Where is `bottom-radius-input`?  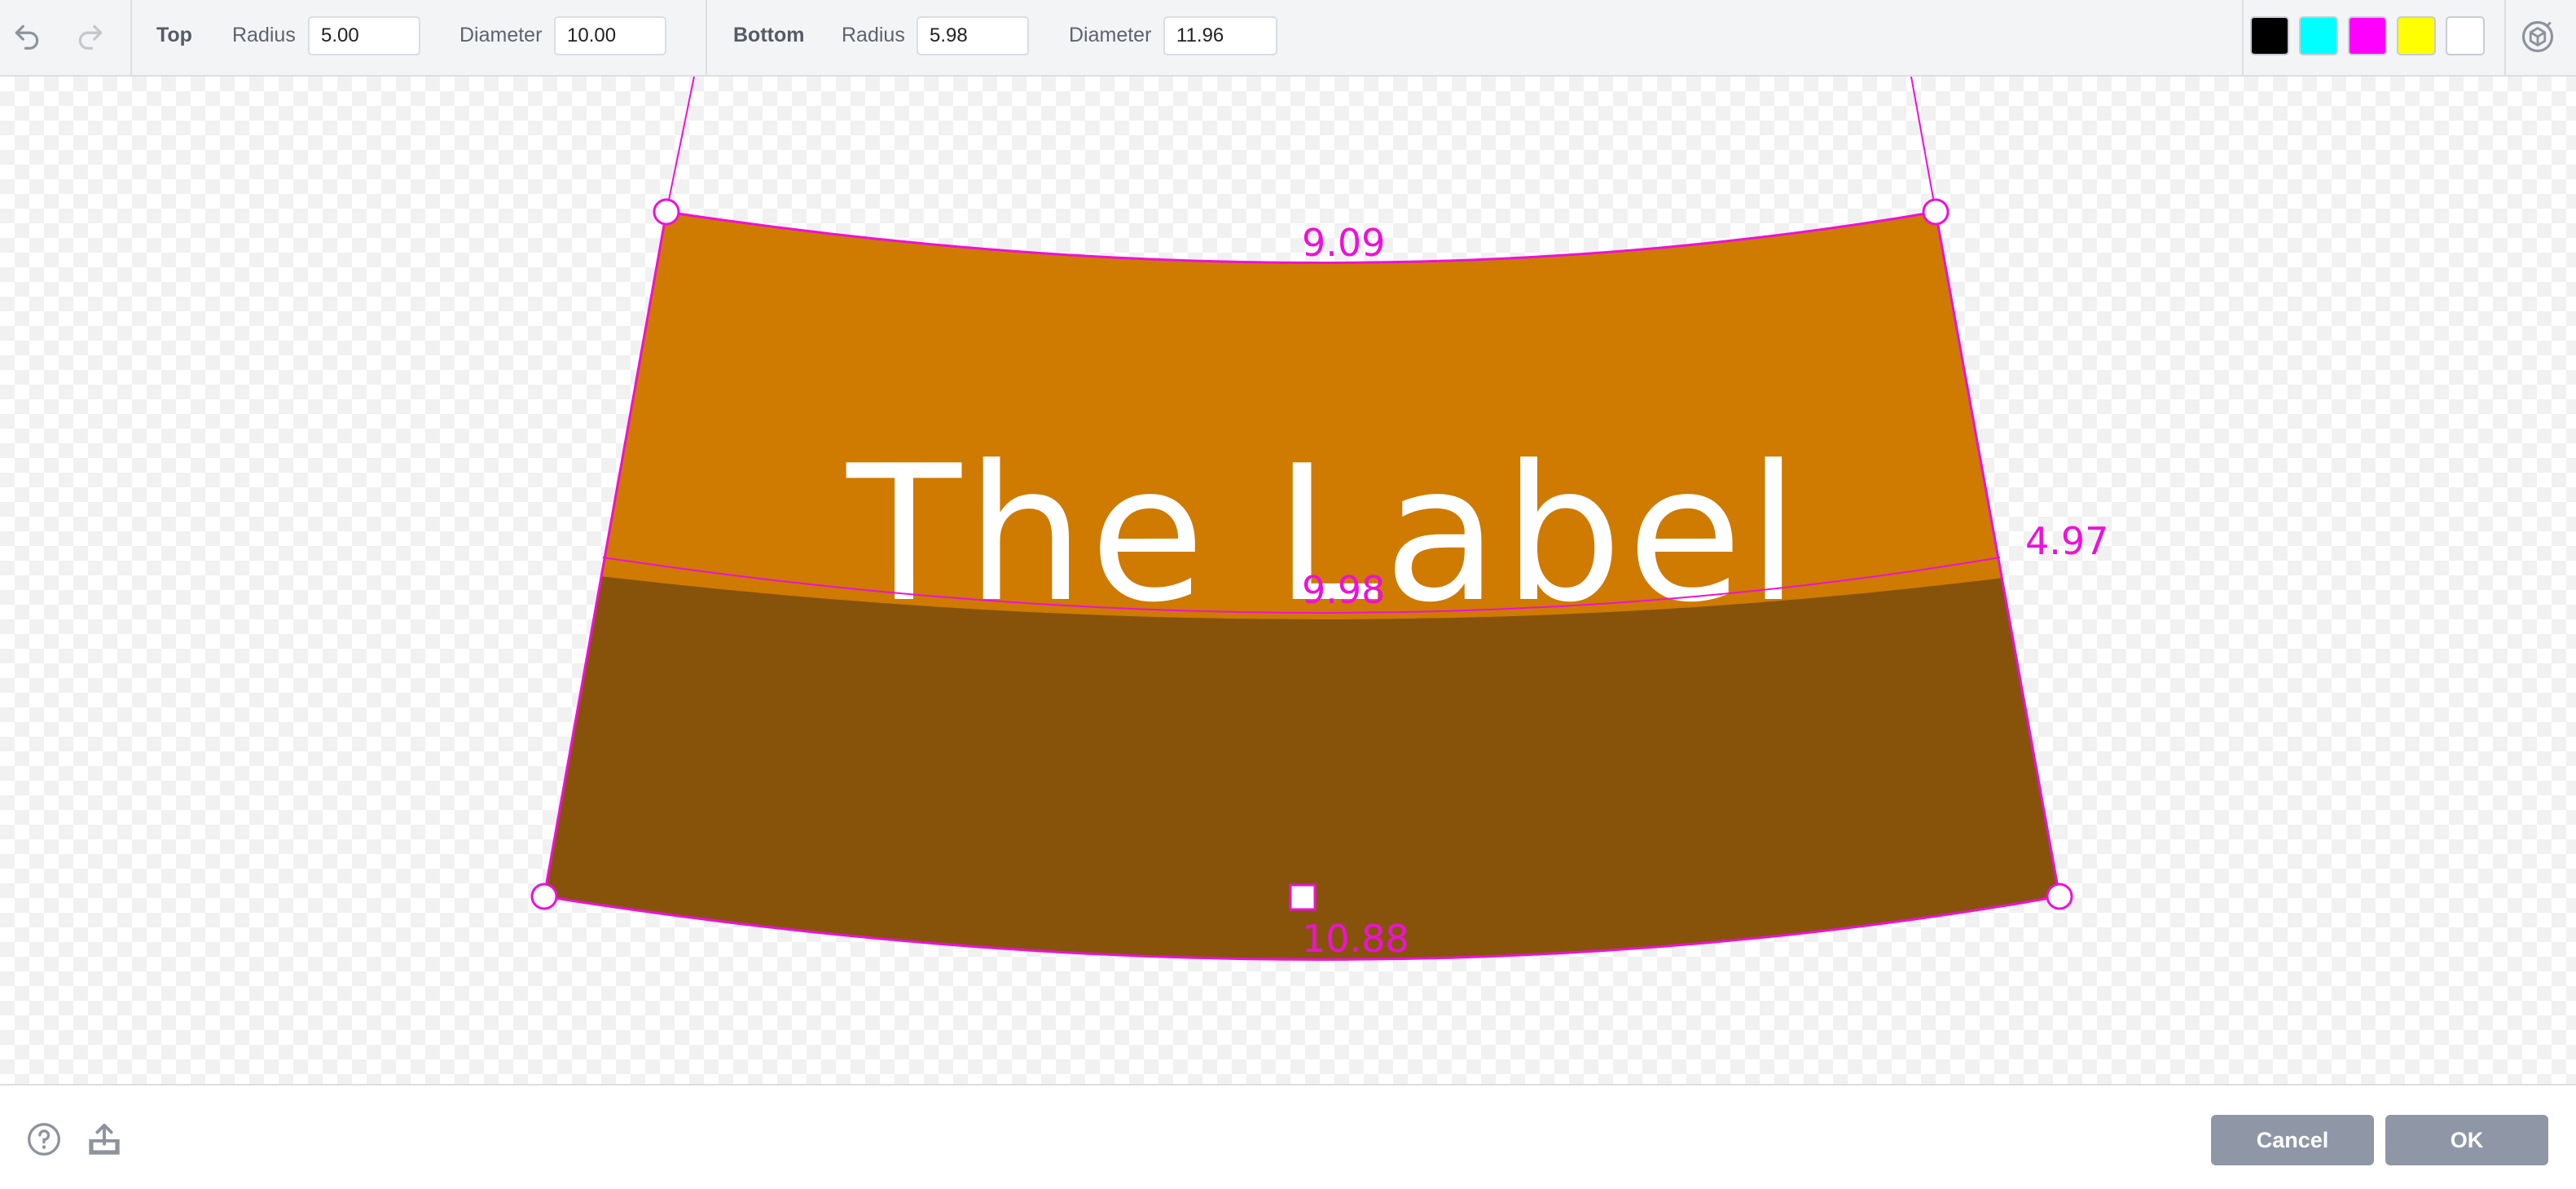
bottom-radius-input is located at coordinates (973, 35).